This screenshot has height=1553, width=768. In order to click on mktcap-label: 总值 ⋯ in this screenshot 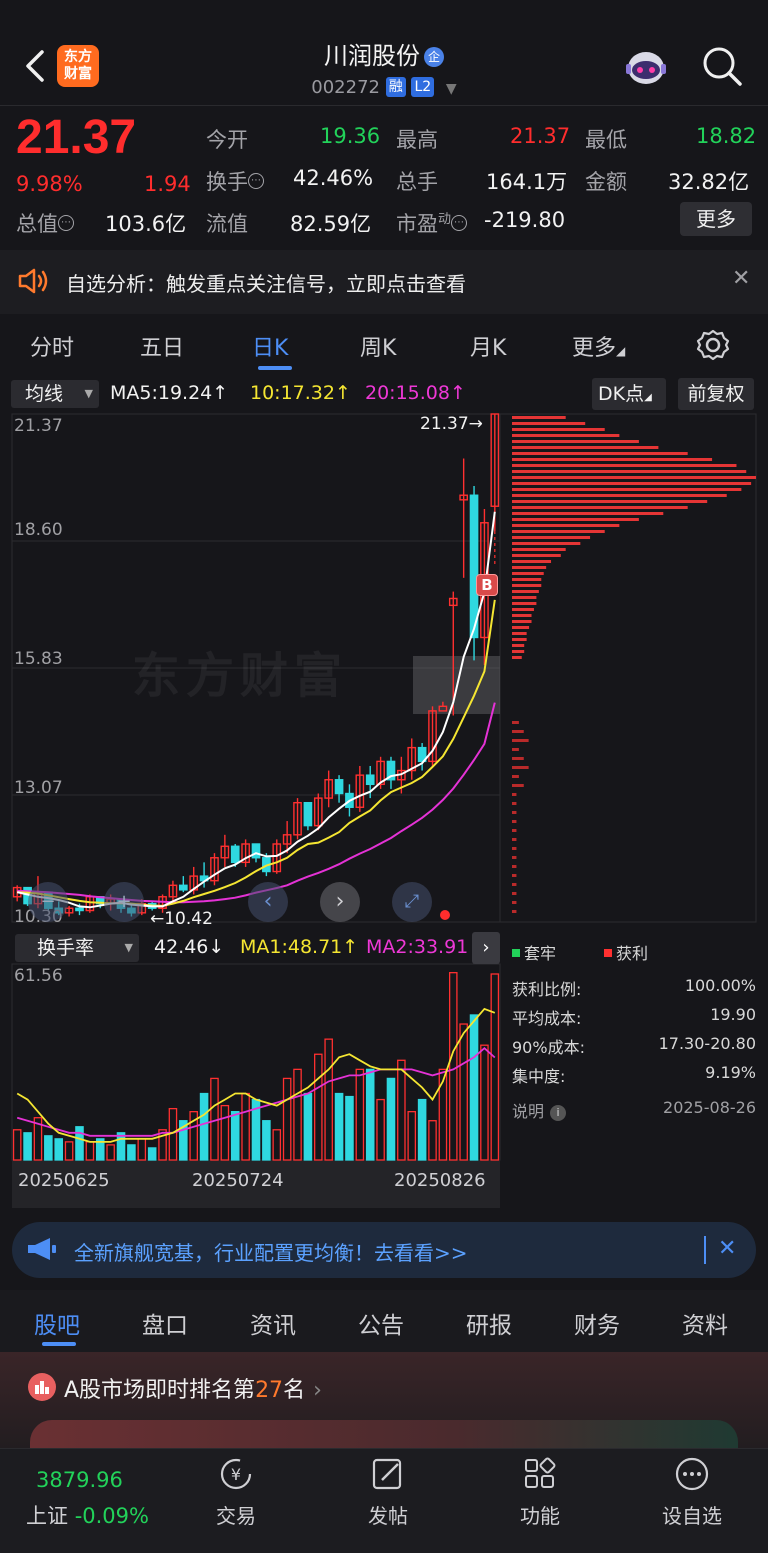, I will do `click(45, 223)`.